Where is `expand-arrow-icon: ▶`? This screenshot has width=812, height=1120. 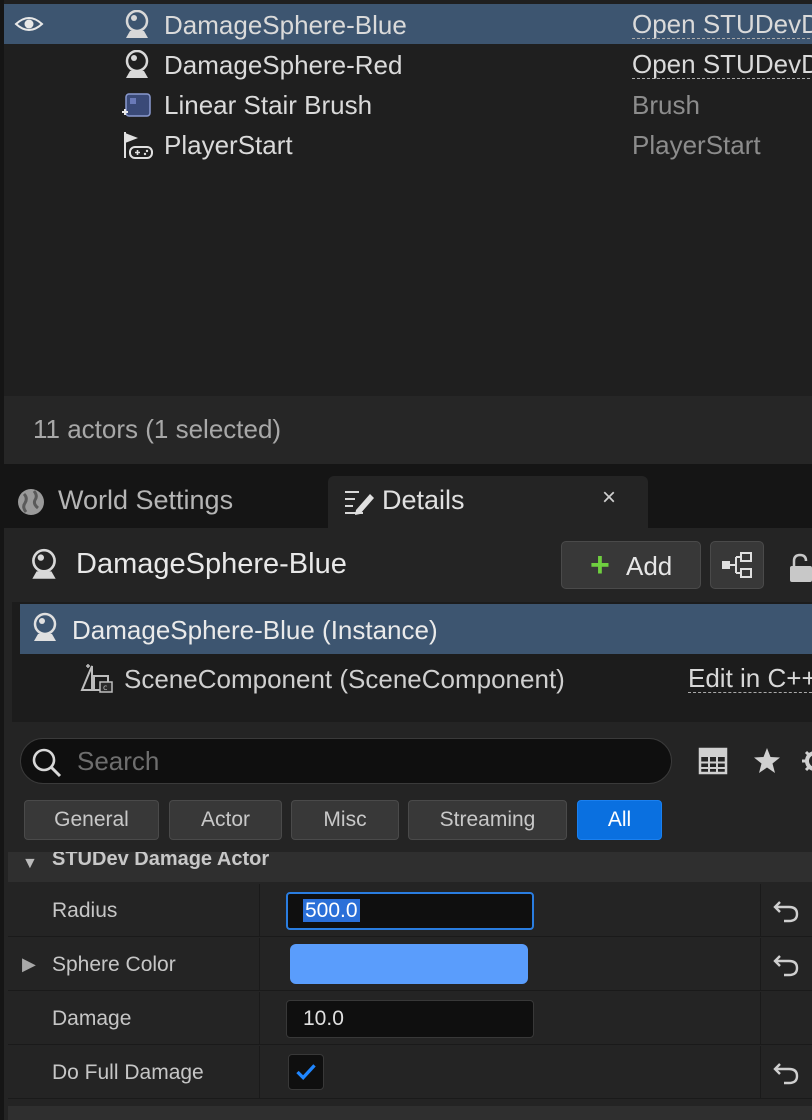
expand-arrow-icon: ▶ is located at coordinates (29, 964).